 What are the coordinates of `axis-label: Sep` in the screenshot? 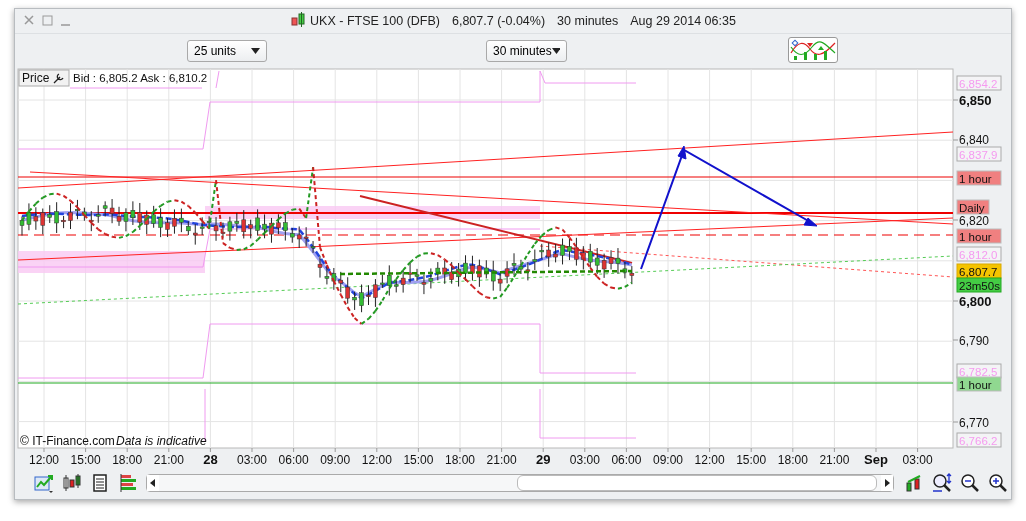 It's located at (876, 459).